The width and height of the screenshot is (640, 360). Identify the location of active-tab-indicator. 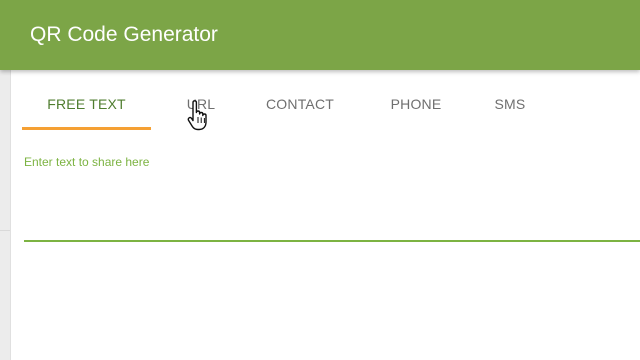
(86, 128).